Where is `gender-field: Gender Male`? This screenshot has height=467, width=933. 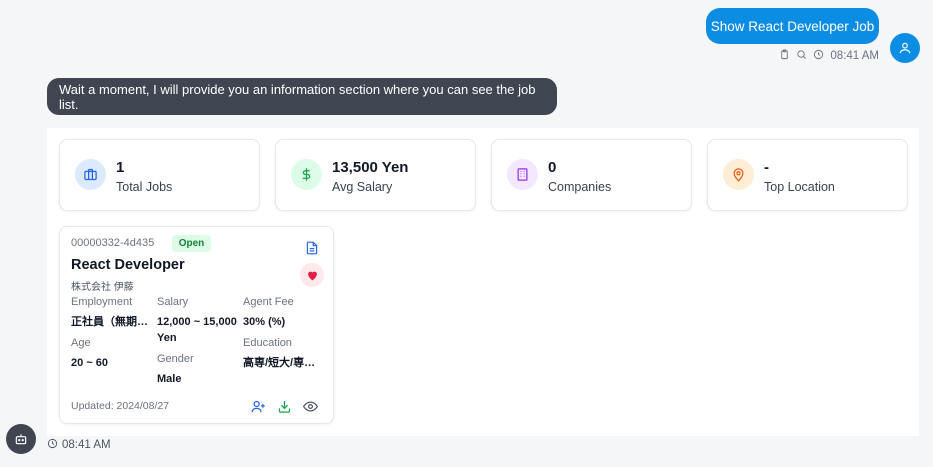
gender-field: Gender Male is located at coordinates (198, 370).